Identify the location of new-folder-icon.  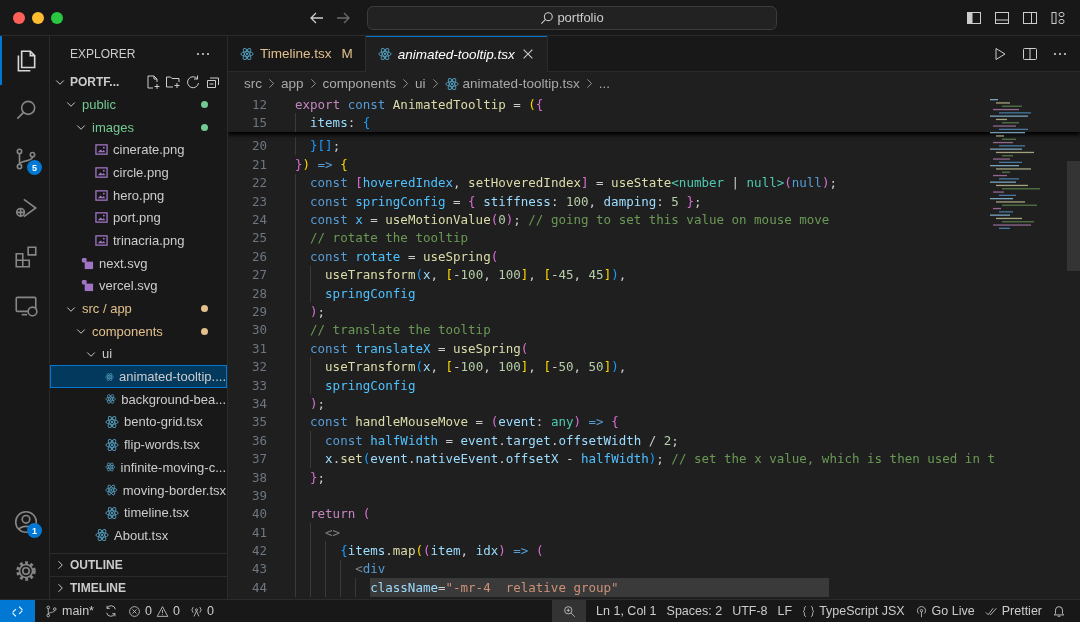
(173, 82).